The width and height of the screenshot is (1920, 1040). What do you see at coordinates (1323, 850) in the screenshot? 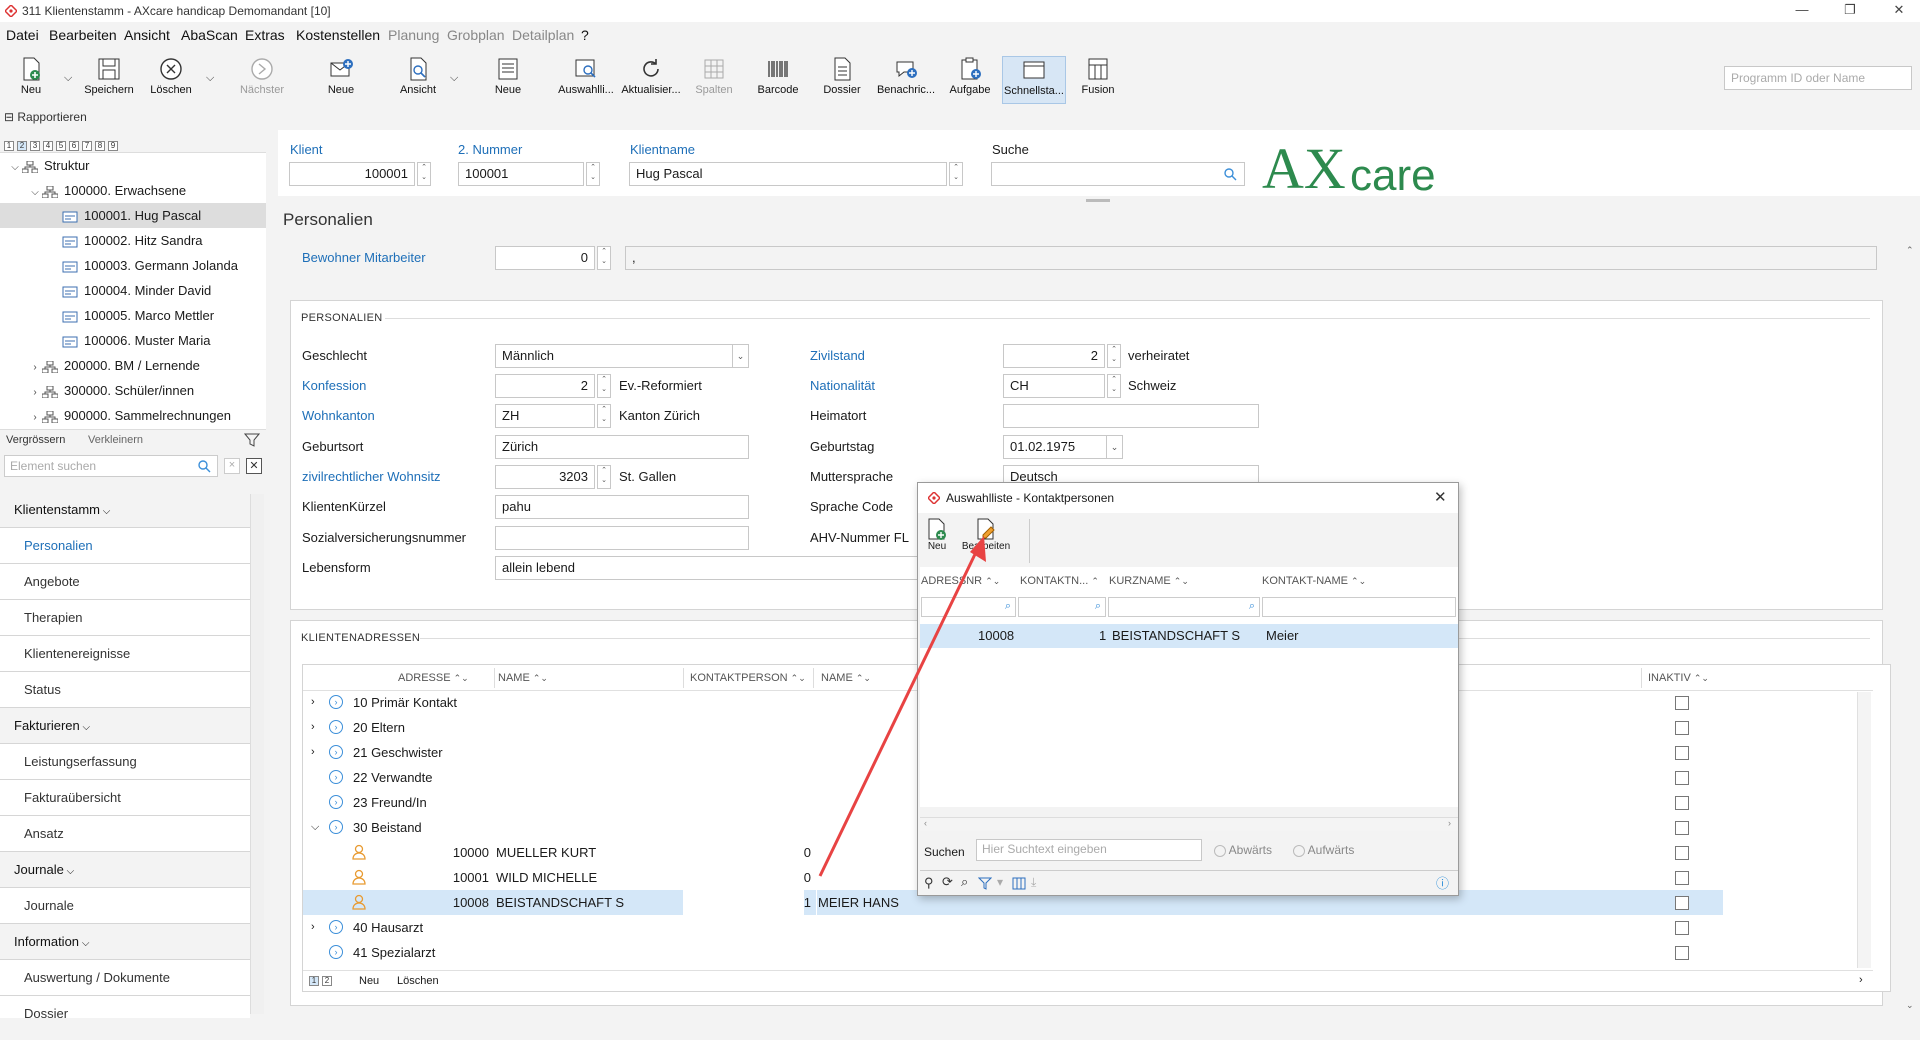
I see `search-up-radio: Aufwärts` at bounding box center [1323, 850].